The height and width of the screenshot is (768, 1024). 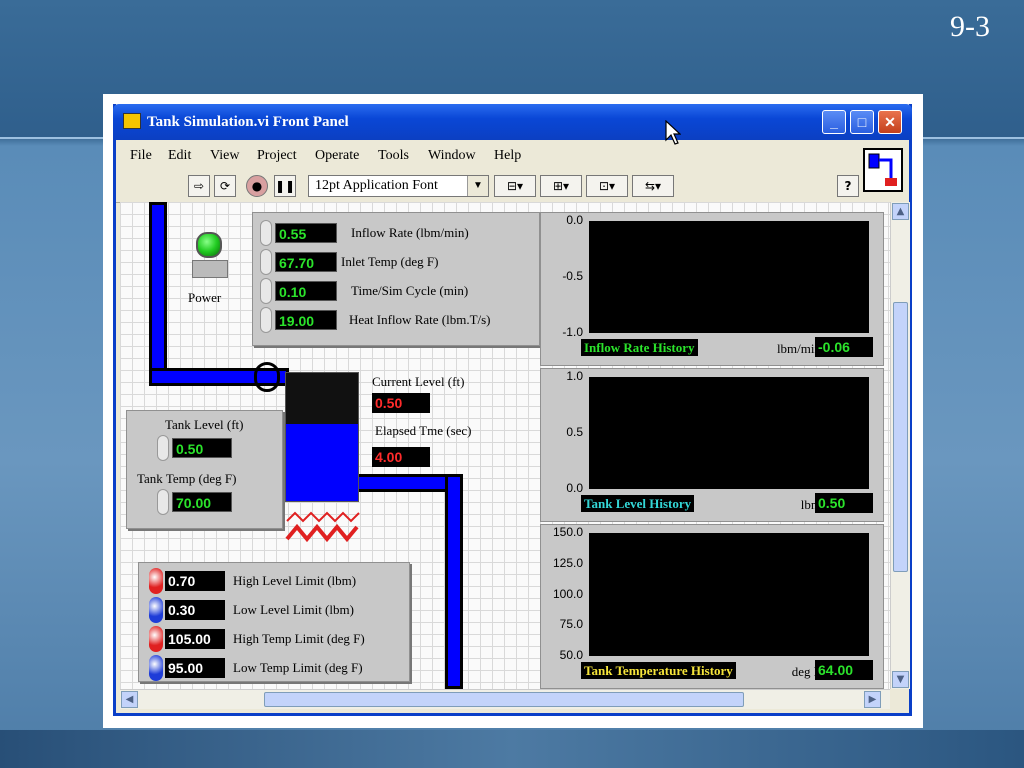 What do you see at coordinates (410, 232) in the screenshot?
I see `inflow-rate-label: Inflow Rate (lbm/min)` at bounding box center [410, 232].